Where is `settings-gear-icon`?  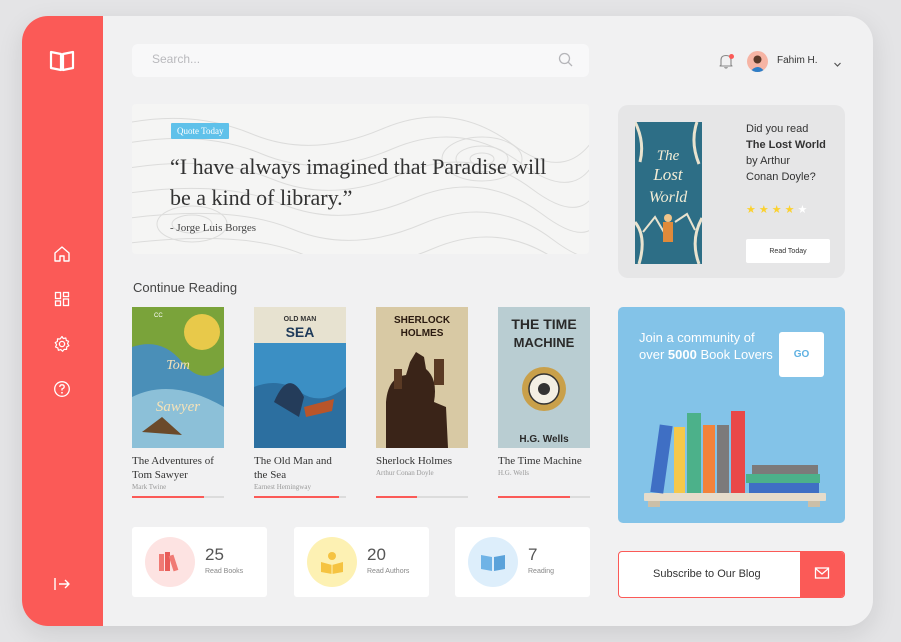
settings-gear-icon is located at coordinates (62, 344).